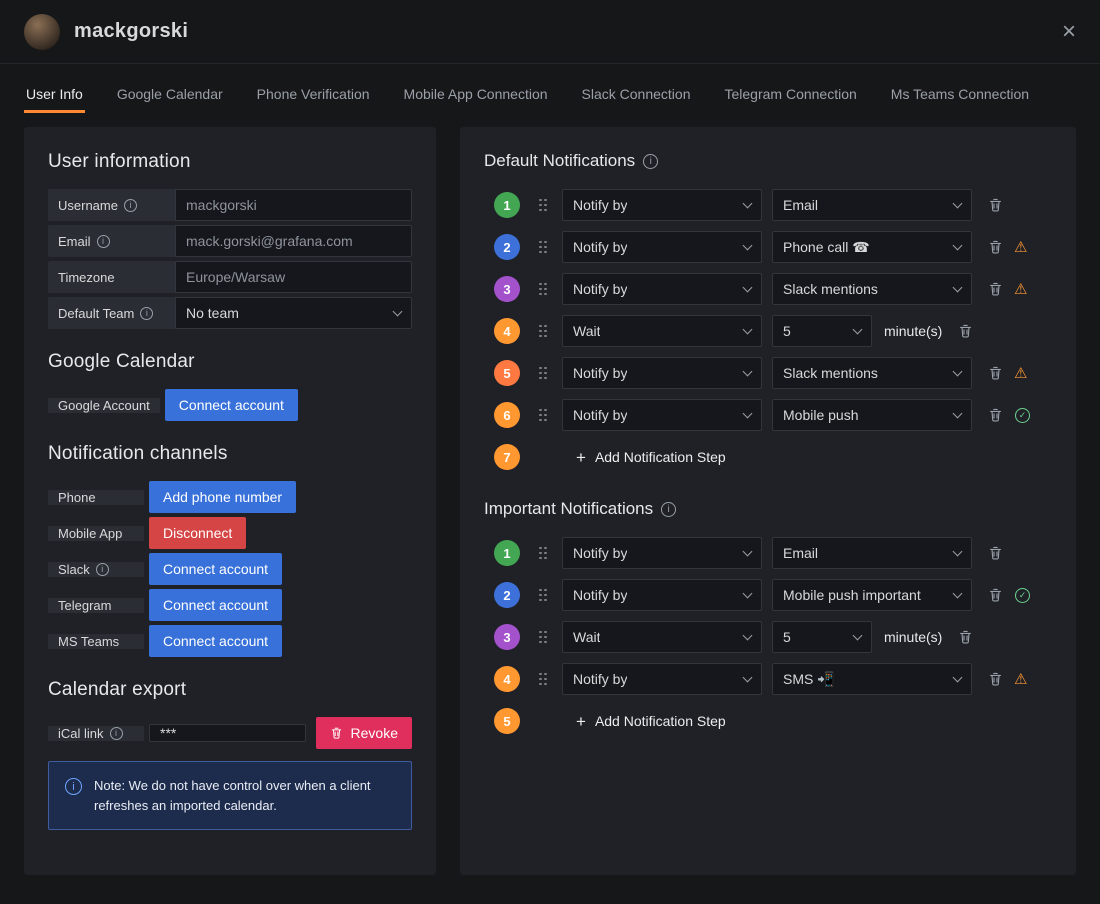 This screenshot has width=1100, height=904. Describe the element at coordinates (111, 205) in the screenshot. I see `username-label: Username` at that location.